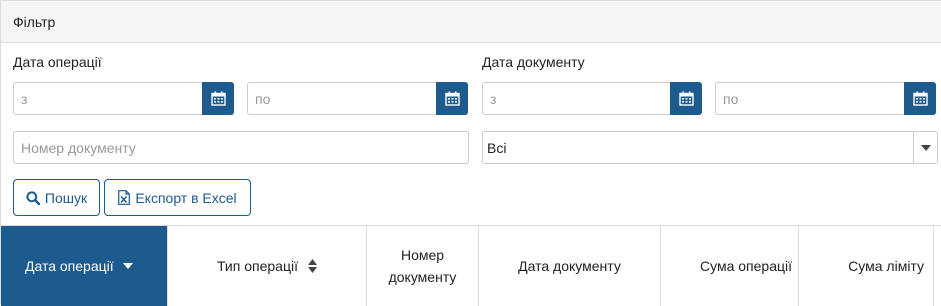 This screenshot has width=941, height=306. I want to click on column-header-label: Тип операції, so click(257, 266).